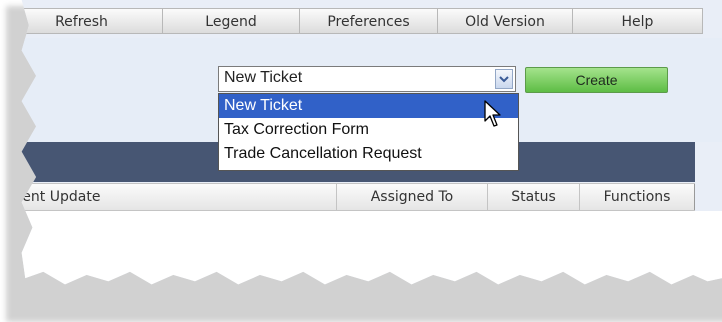 Image resolution: width=722 pixels, height=322 pixels. Describe the element at coordinates (534, 197) in the screenshot. I see `column-status: Status` at that location.